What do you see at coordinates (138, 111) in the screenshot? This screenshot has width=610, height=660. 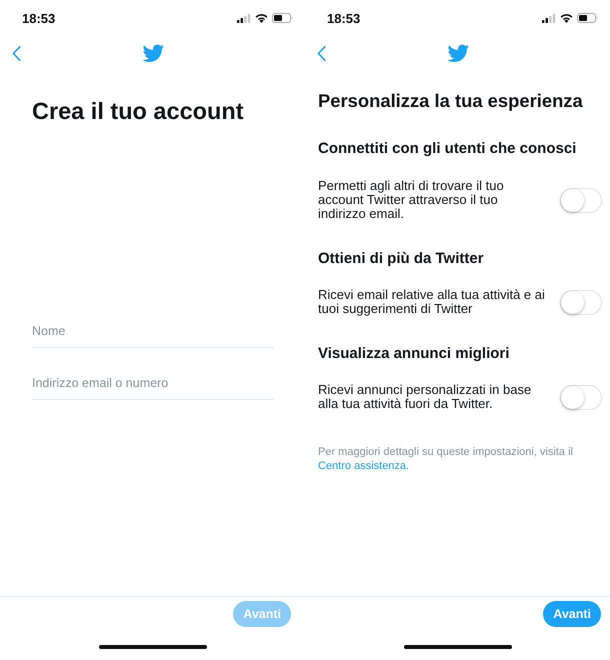 I see `page-title: Crea il tuo account` at bounding box center [138, 111].